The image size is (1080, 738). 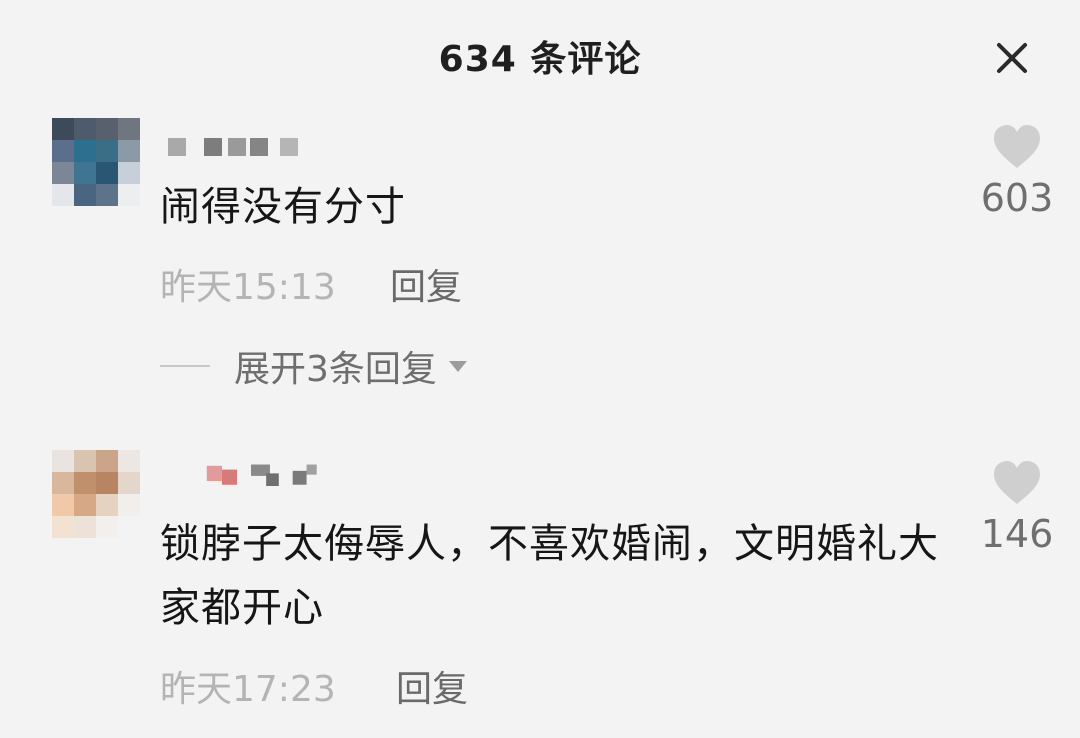 I want to click on close-icon, so click(x=1012, y=58).